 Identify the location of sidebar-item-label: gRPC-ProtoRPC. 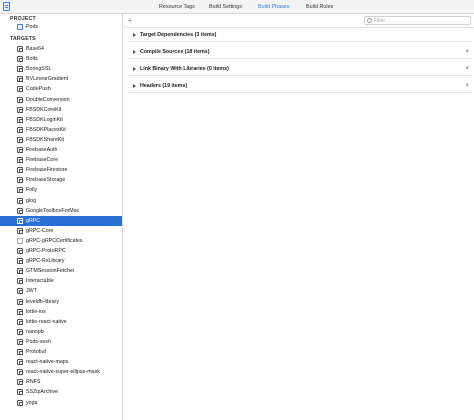
(46, 251).